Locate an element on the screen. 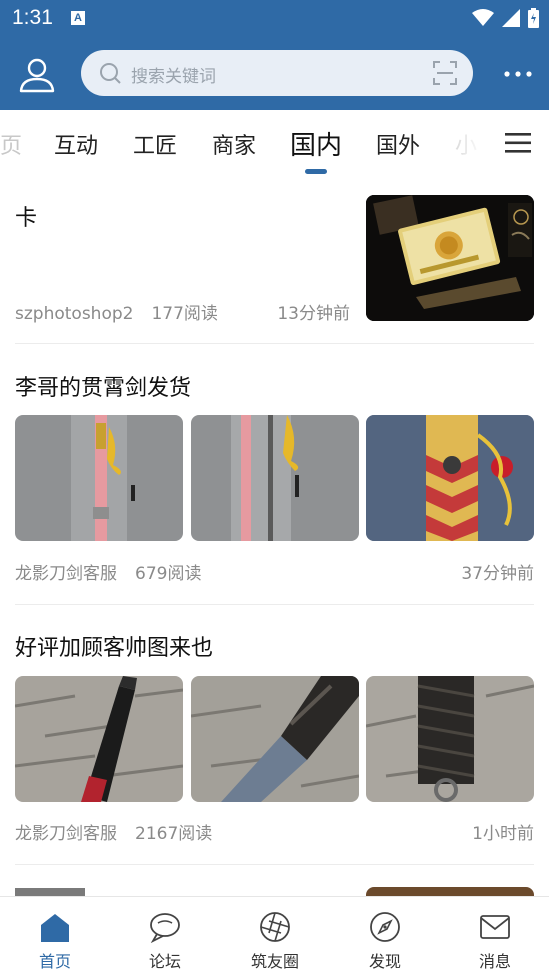 The image size is (549, 977). nav-discover: 发现 is located at coordinates (385, 937).